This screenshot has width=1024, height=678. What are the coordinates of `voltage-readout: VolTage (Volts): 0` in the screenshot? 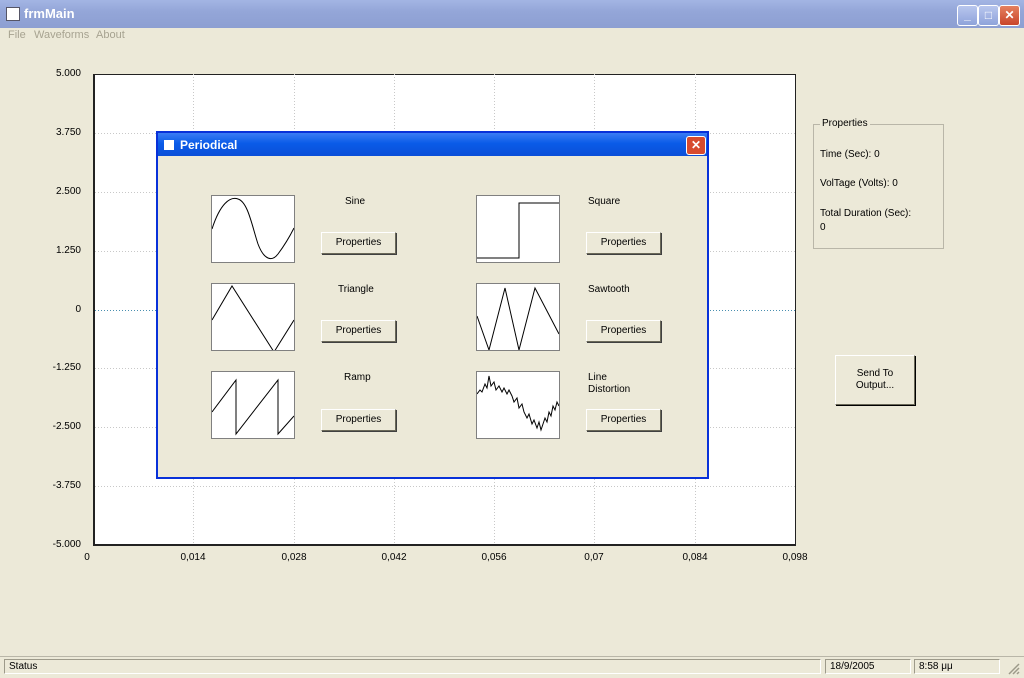 It's located at (859, 183).